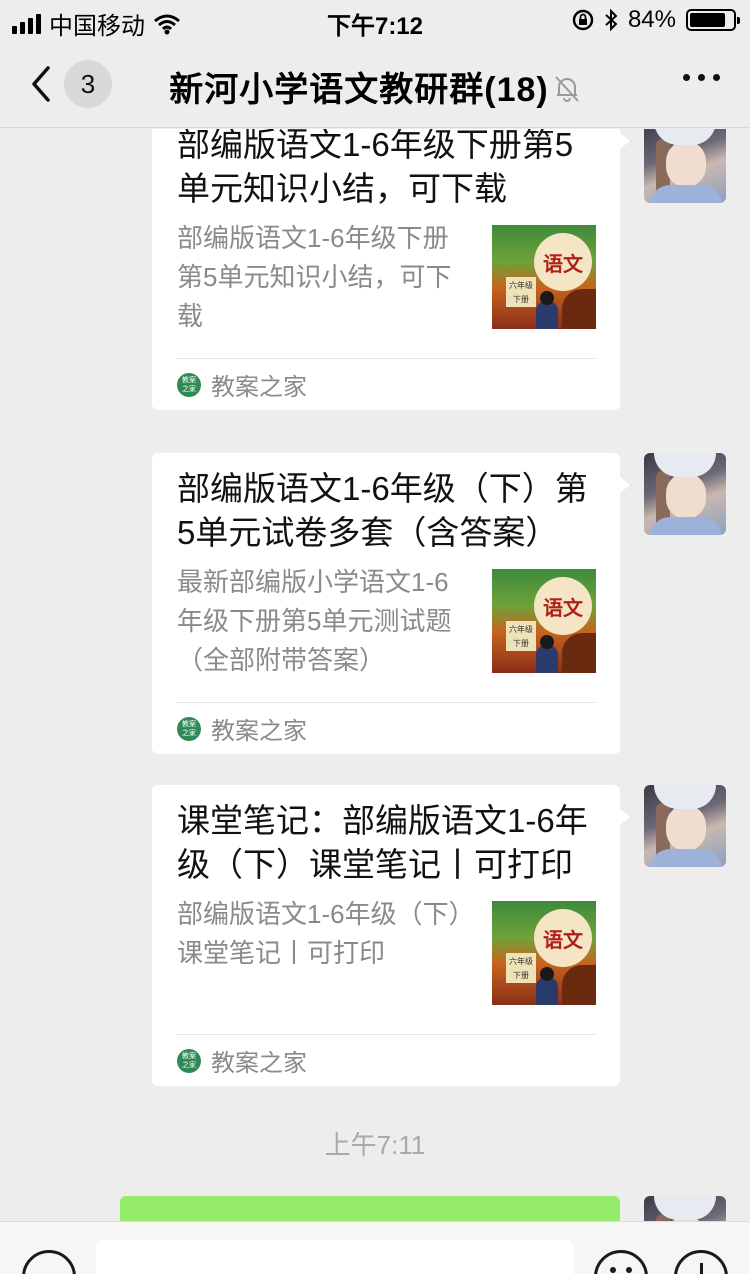 The width and height of the screenshot is (750, 1274). What do you see at coordinates (375, 20) in the screenshot?
I see `status-bar: 中国移动 下午7:12 84%` at bounding box center [375, 20].